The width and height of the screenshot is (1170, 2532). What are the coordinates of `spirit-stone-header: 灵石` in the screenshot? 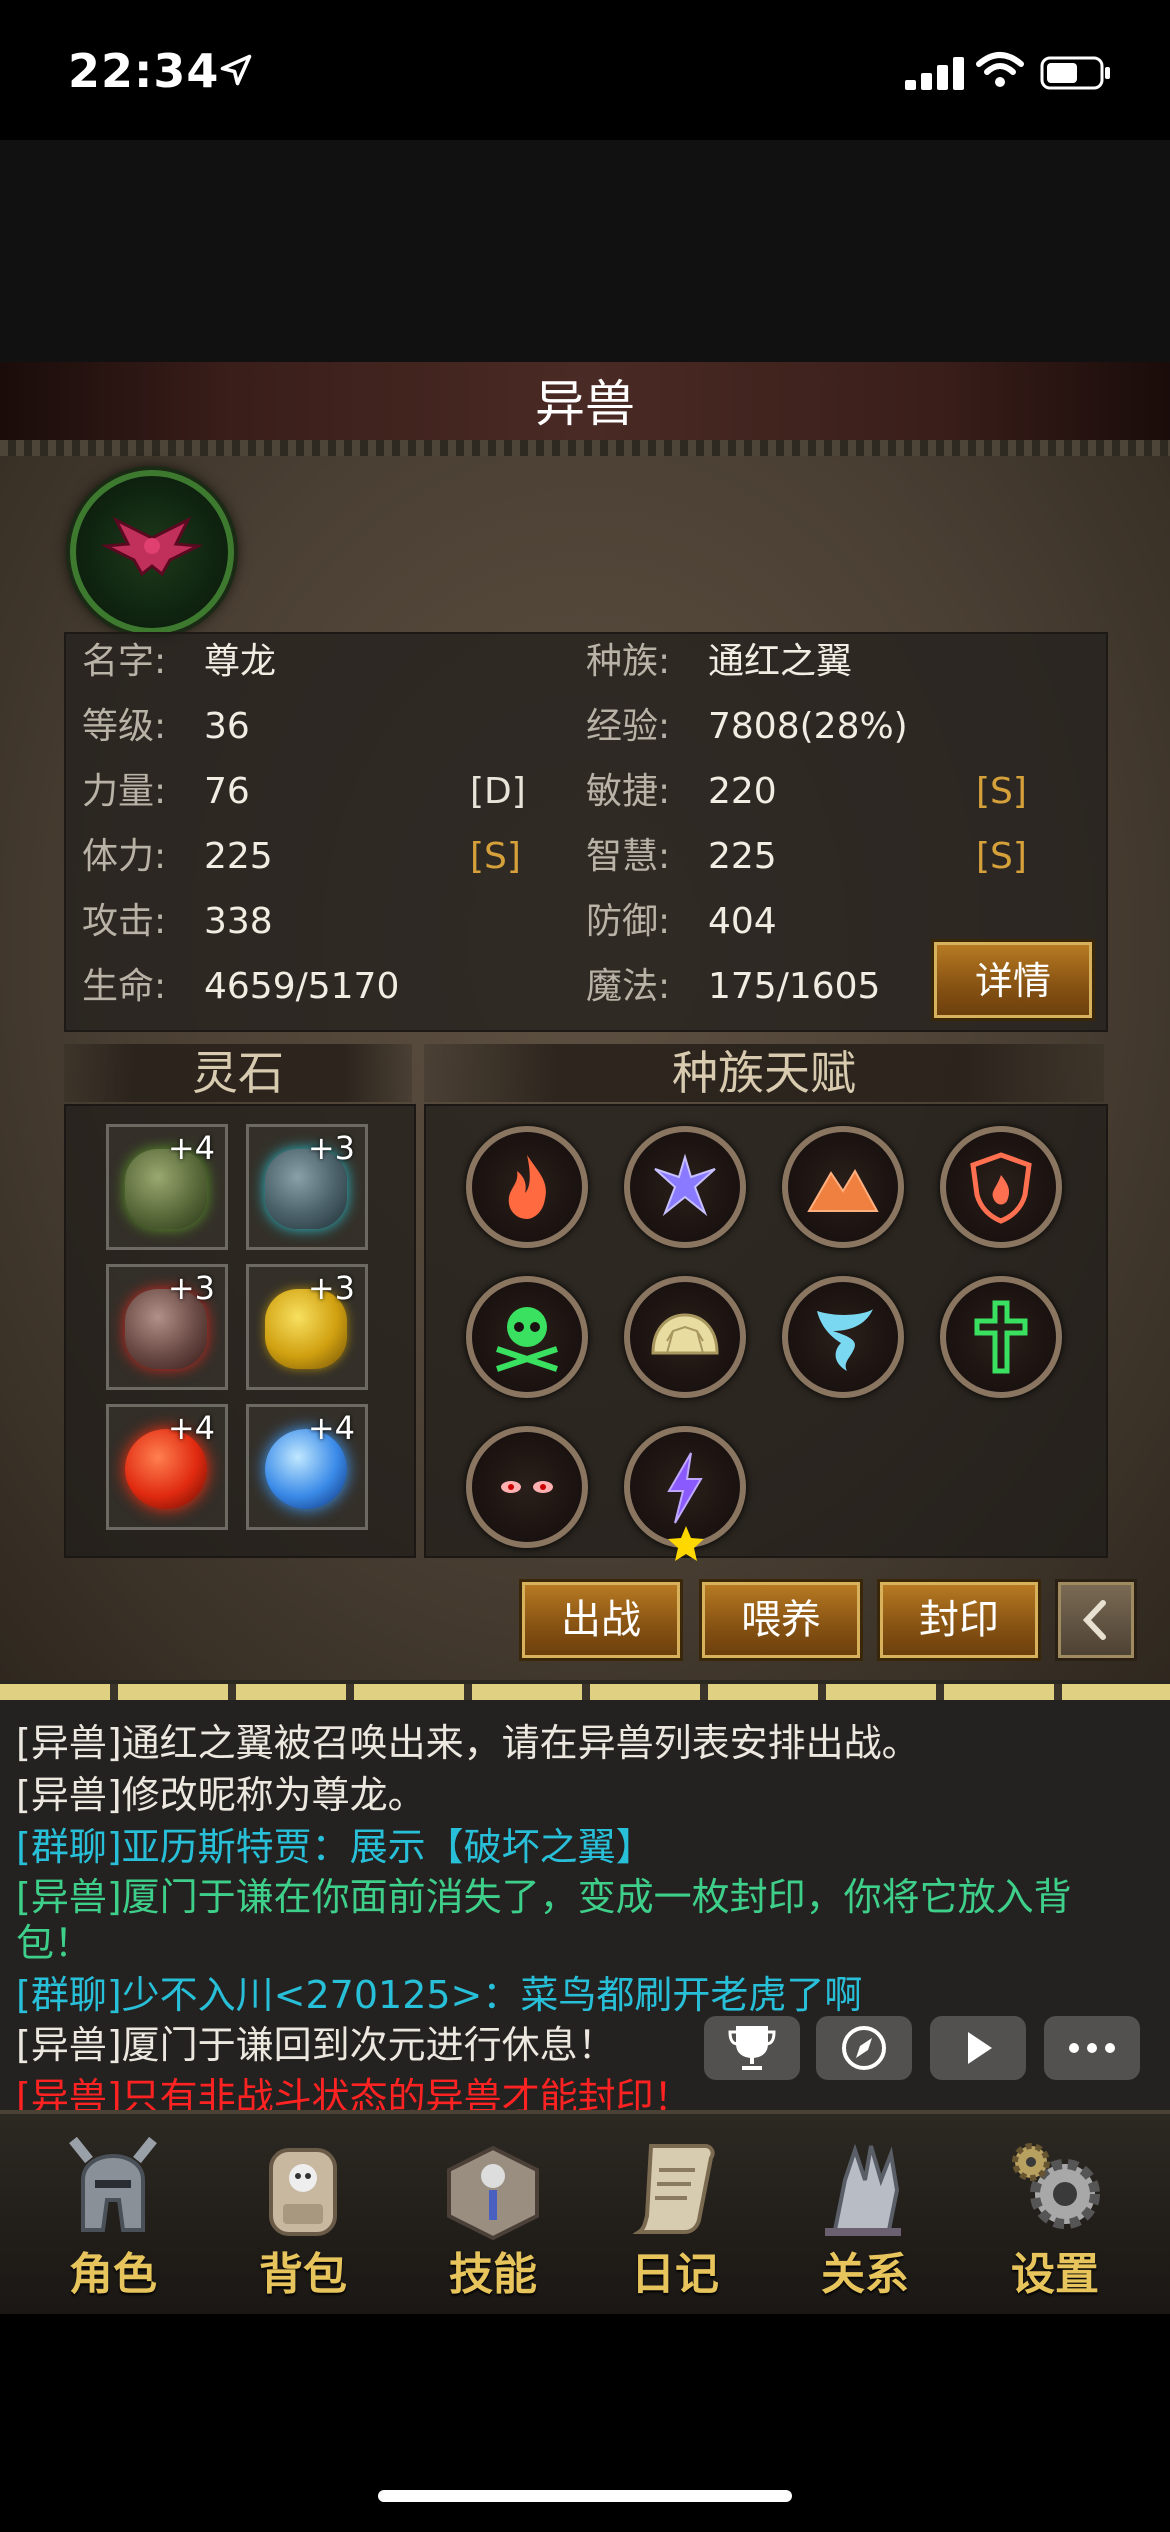 It's located at (238, 1073).